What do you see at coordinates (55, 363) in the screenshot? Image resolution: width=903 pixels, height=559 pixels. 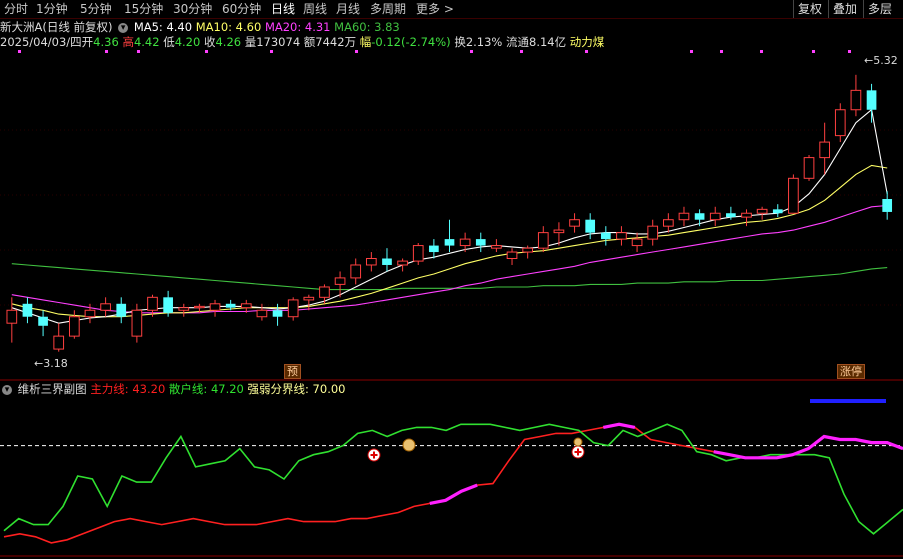 I see `low-price-value: 3.18` at bounding box center [55, 363].